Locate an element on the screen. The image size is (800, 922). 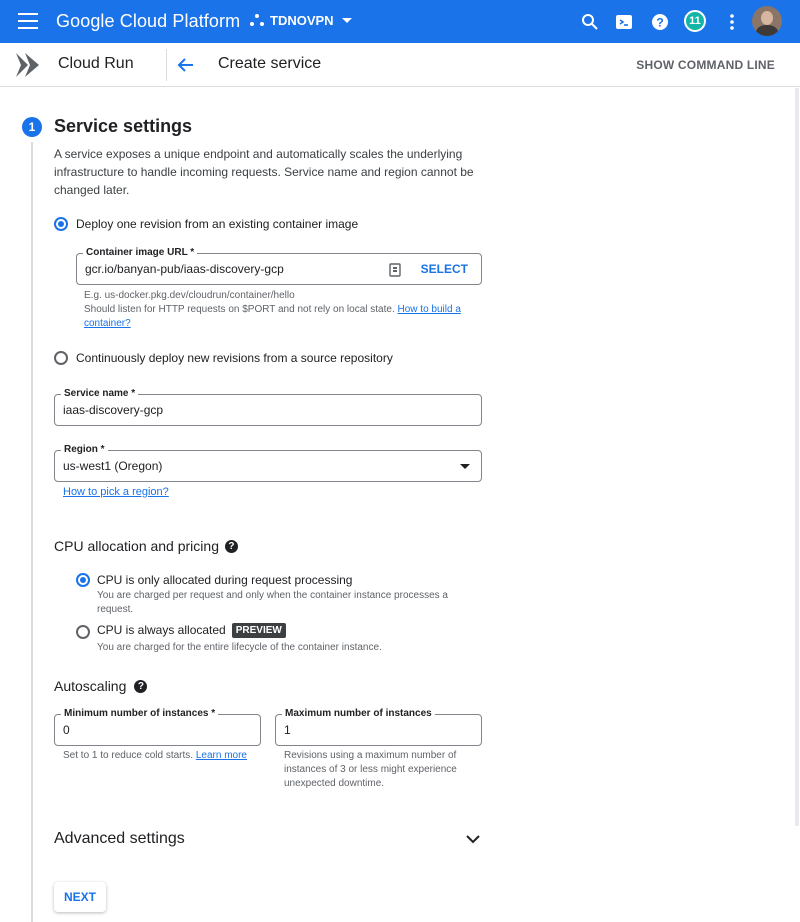
cpu-always-label: CPU is always allocated is located at coordinates (161, 630).